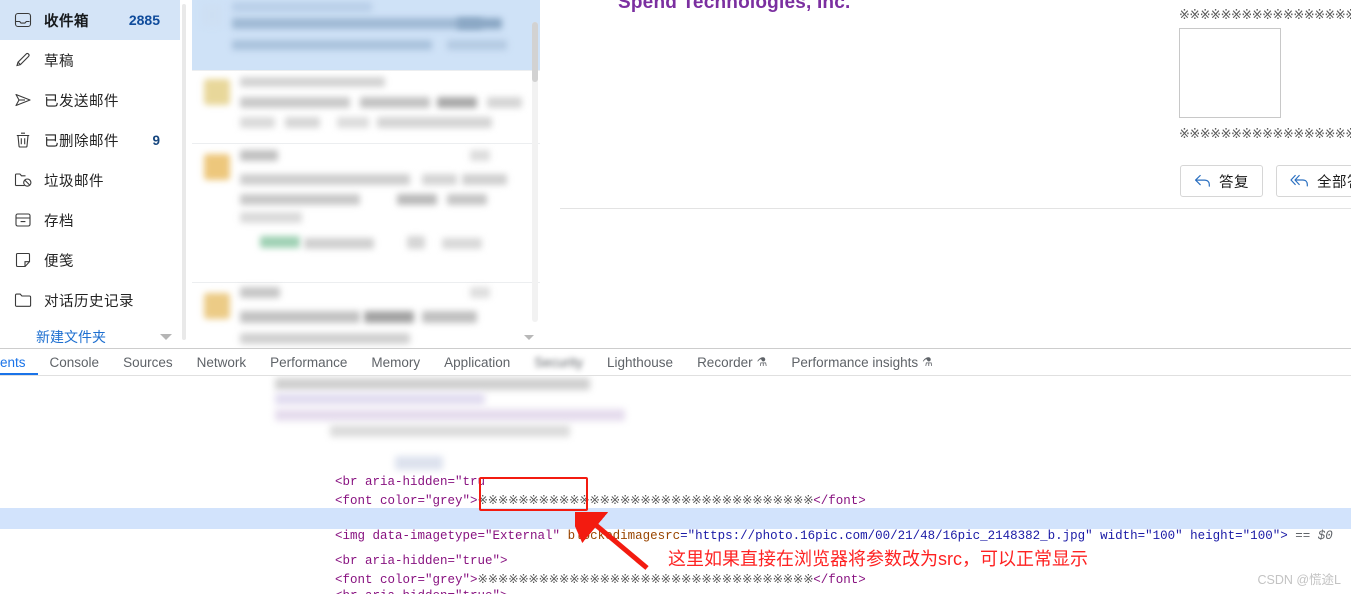 The image size is (1351, 594). What do you see at coordinates (1265, 181) in the screenshot?
I see `reading-pane-actions: 答复 全部答复 转发` at bounding box center [1265, 181].